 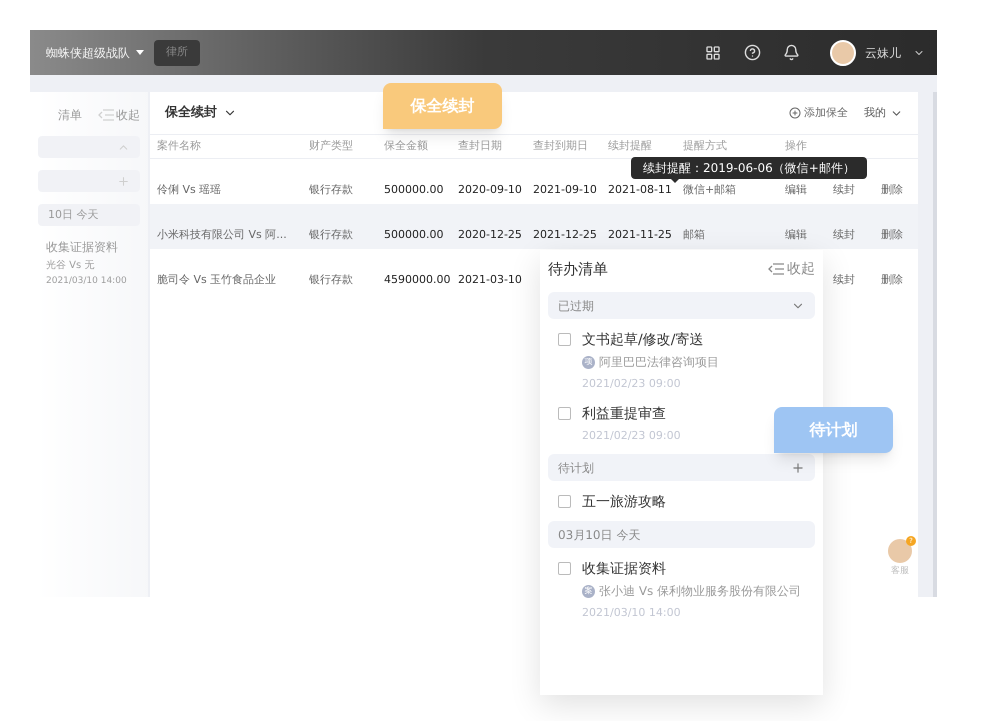 What do you see at coordinates (189, 190) in the screenshot?
I see `table-cell-text: 伶俐 Vs 瑶瑶` at bounding box center [189, 190].